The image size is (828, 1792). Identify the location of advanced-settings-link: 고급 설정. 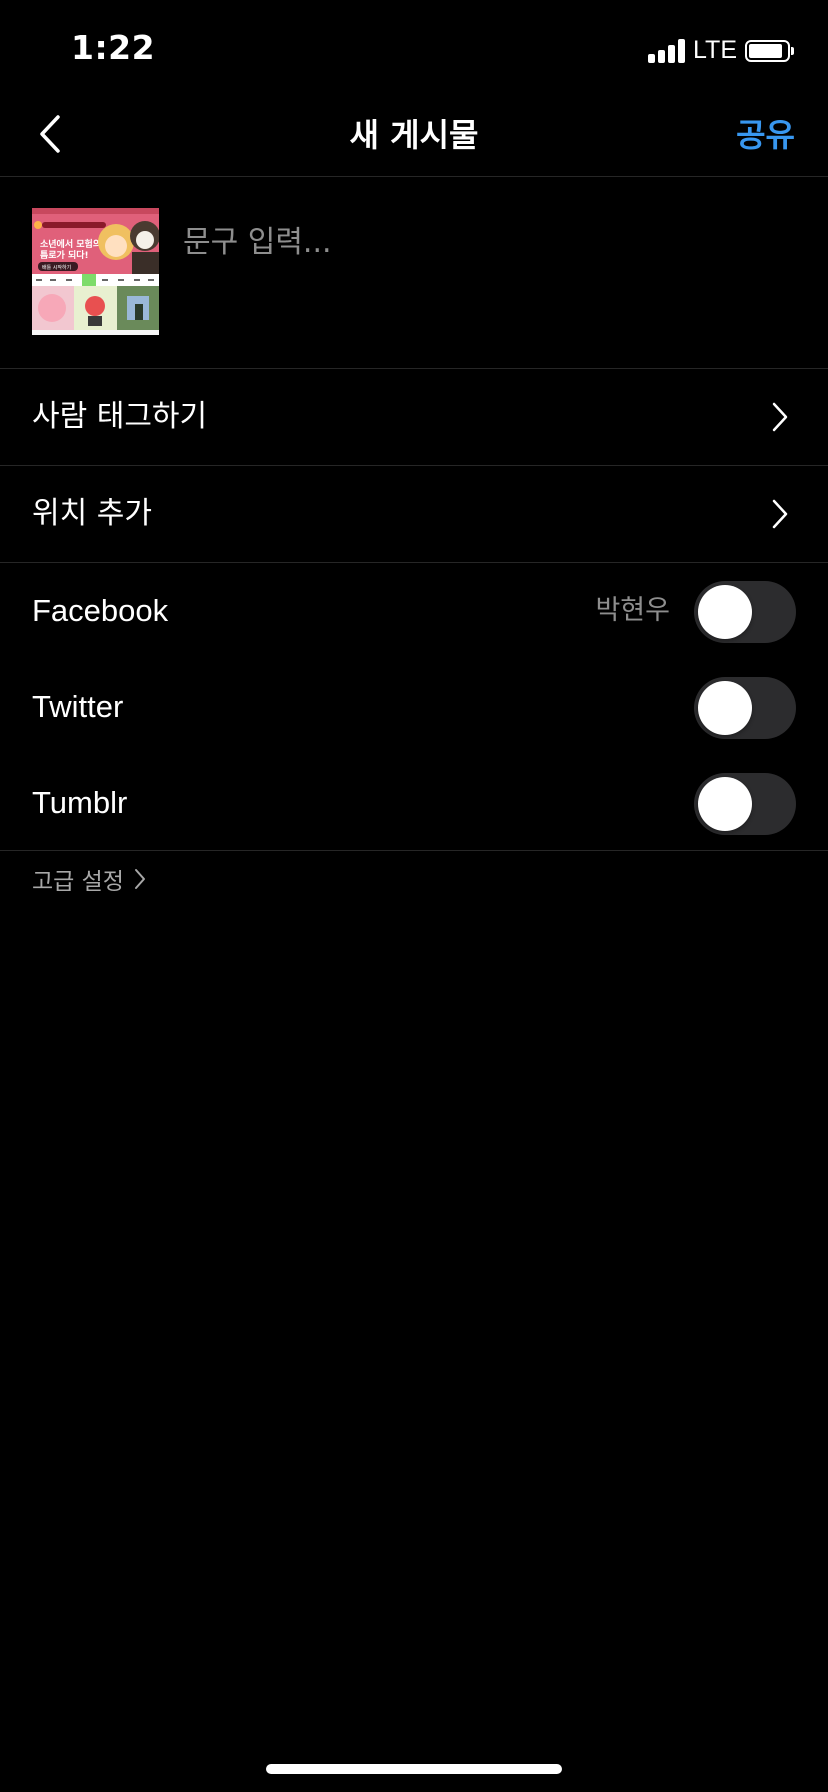
(89, 879).